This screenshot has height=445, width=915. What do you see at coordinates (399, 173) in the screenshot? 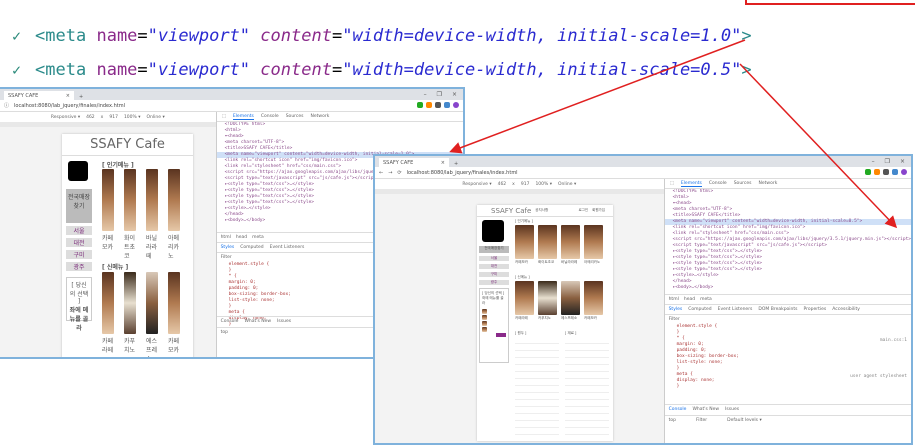
I see `reload-icon: ⟳` at bounding box center [399, 173].